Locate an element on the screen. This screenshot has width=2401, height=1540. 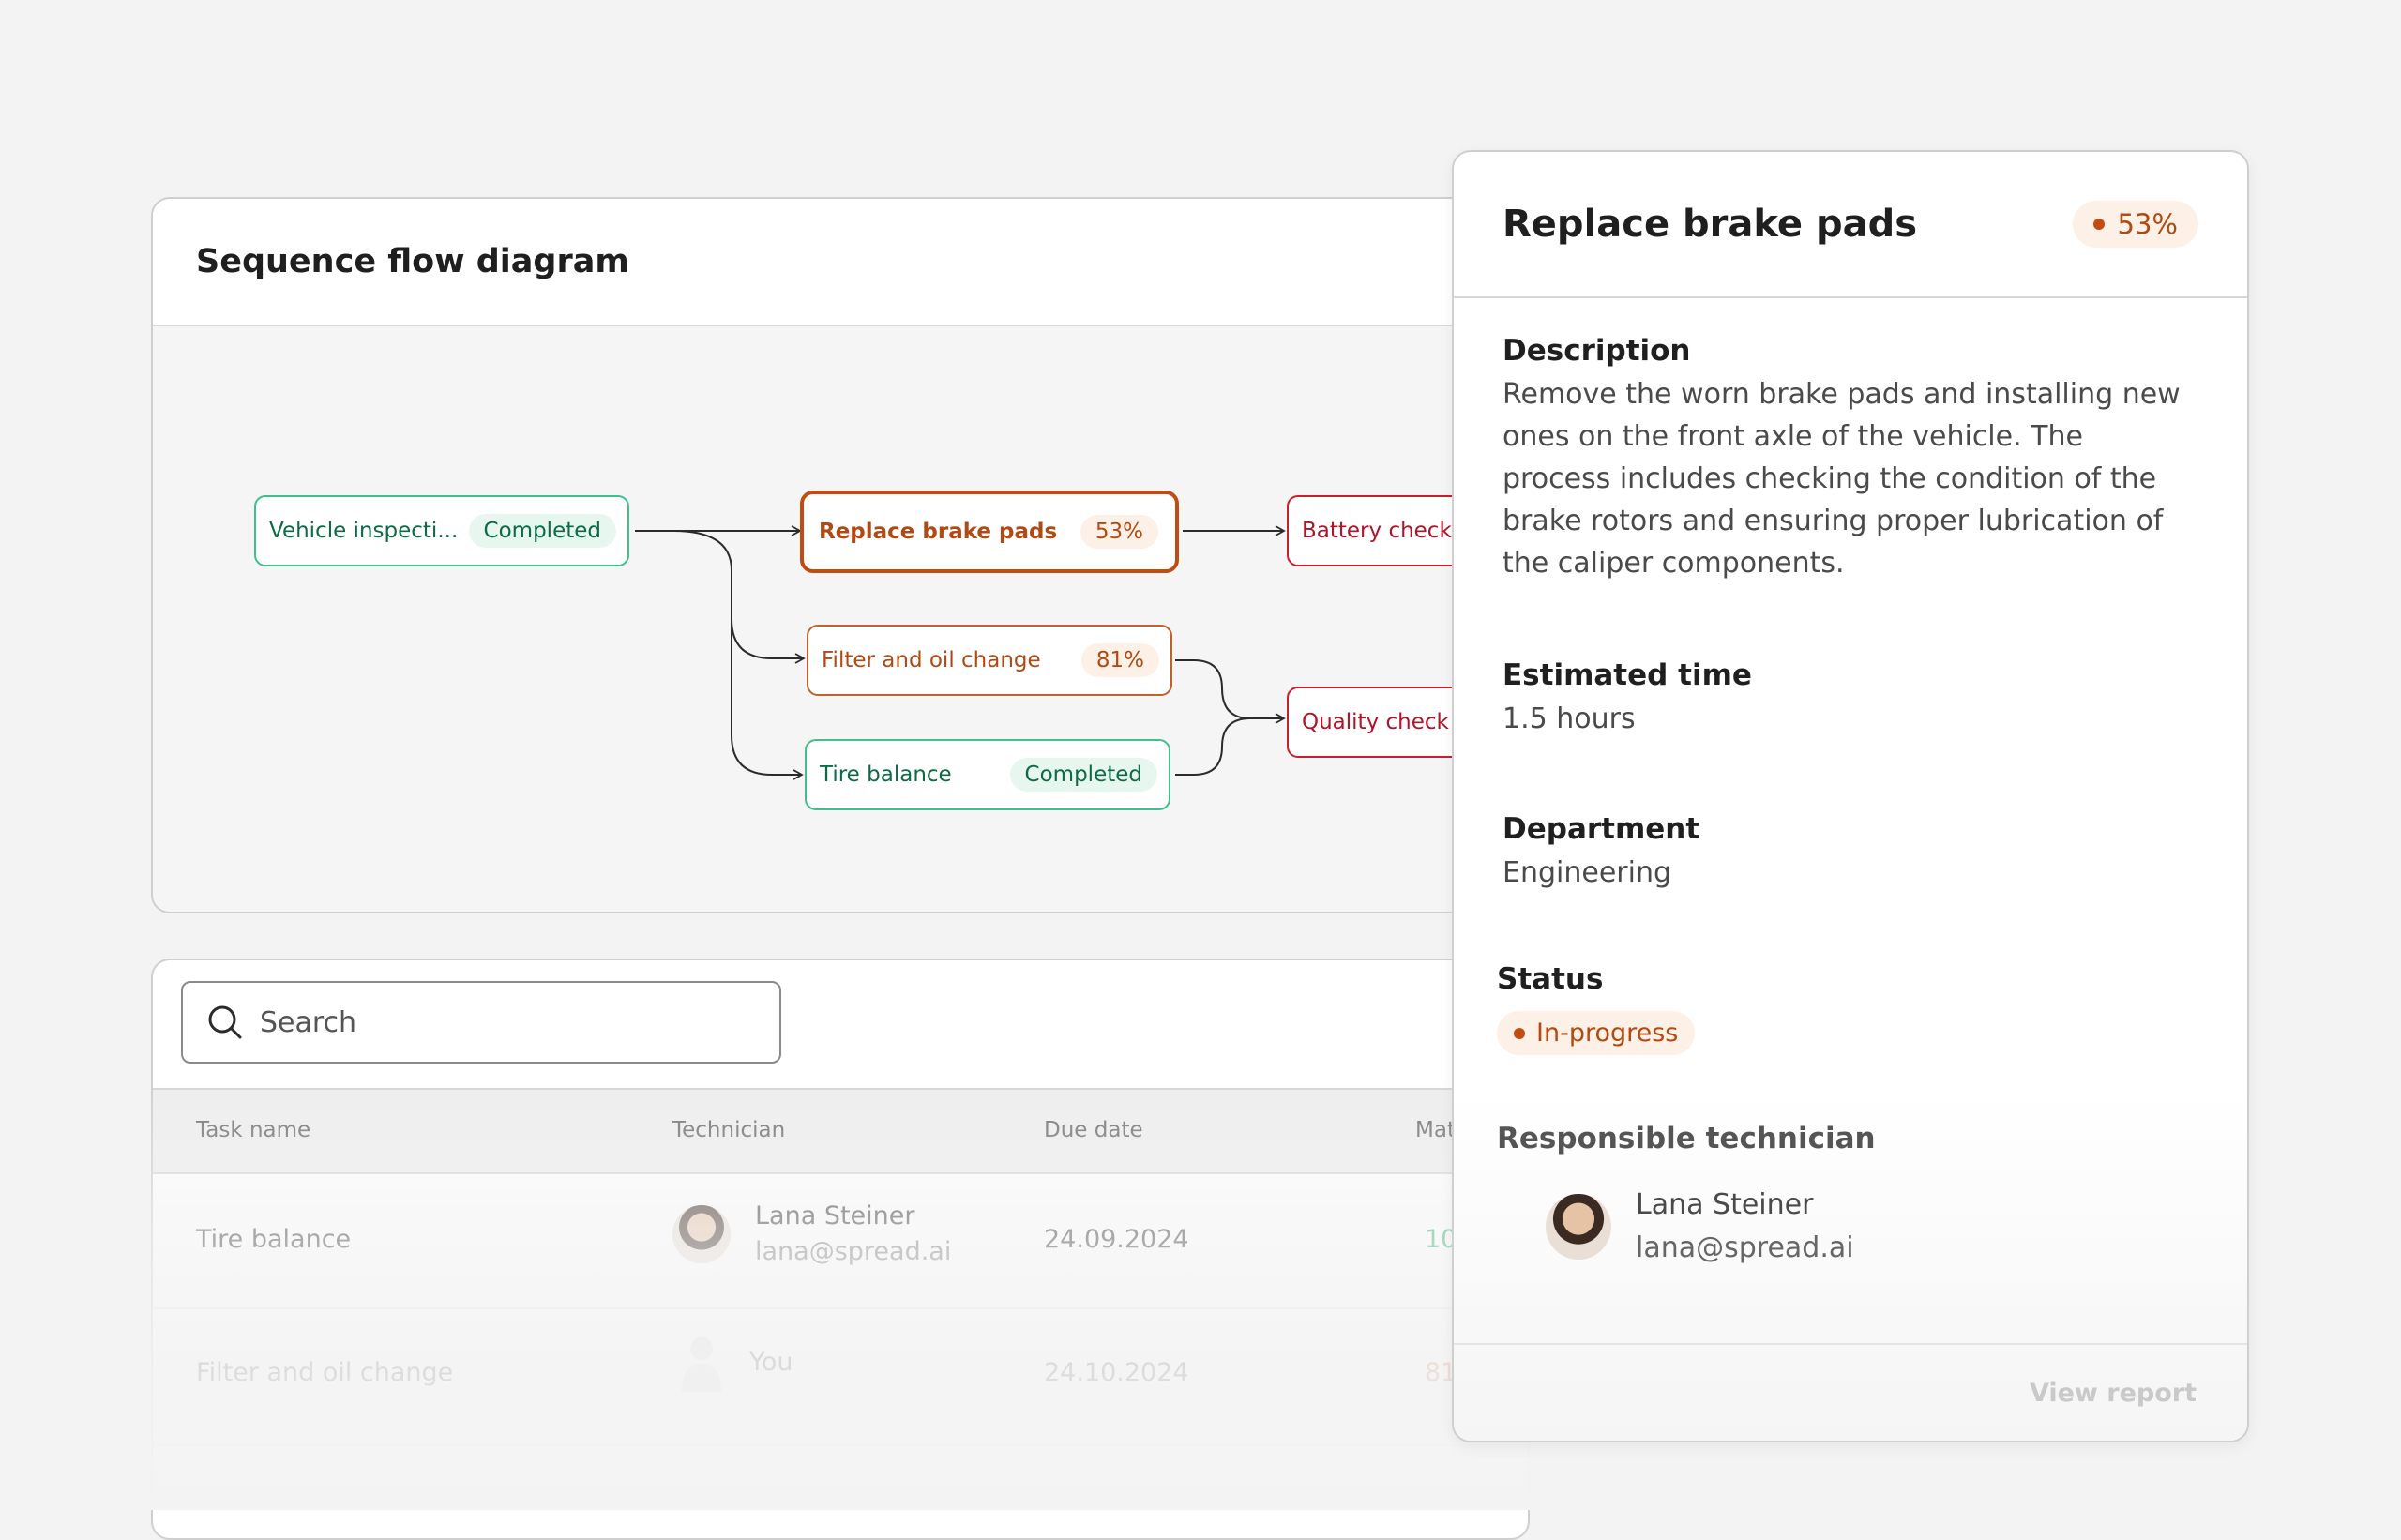
node-replace-brake-pads-progress: 53% is located at coordinates (1119, 532).